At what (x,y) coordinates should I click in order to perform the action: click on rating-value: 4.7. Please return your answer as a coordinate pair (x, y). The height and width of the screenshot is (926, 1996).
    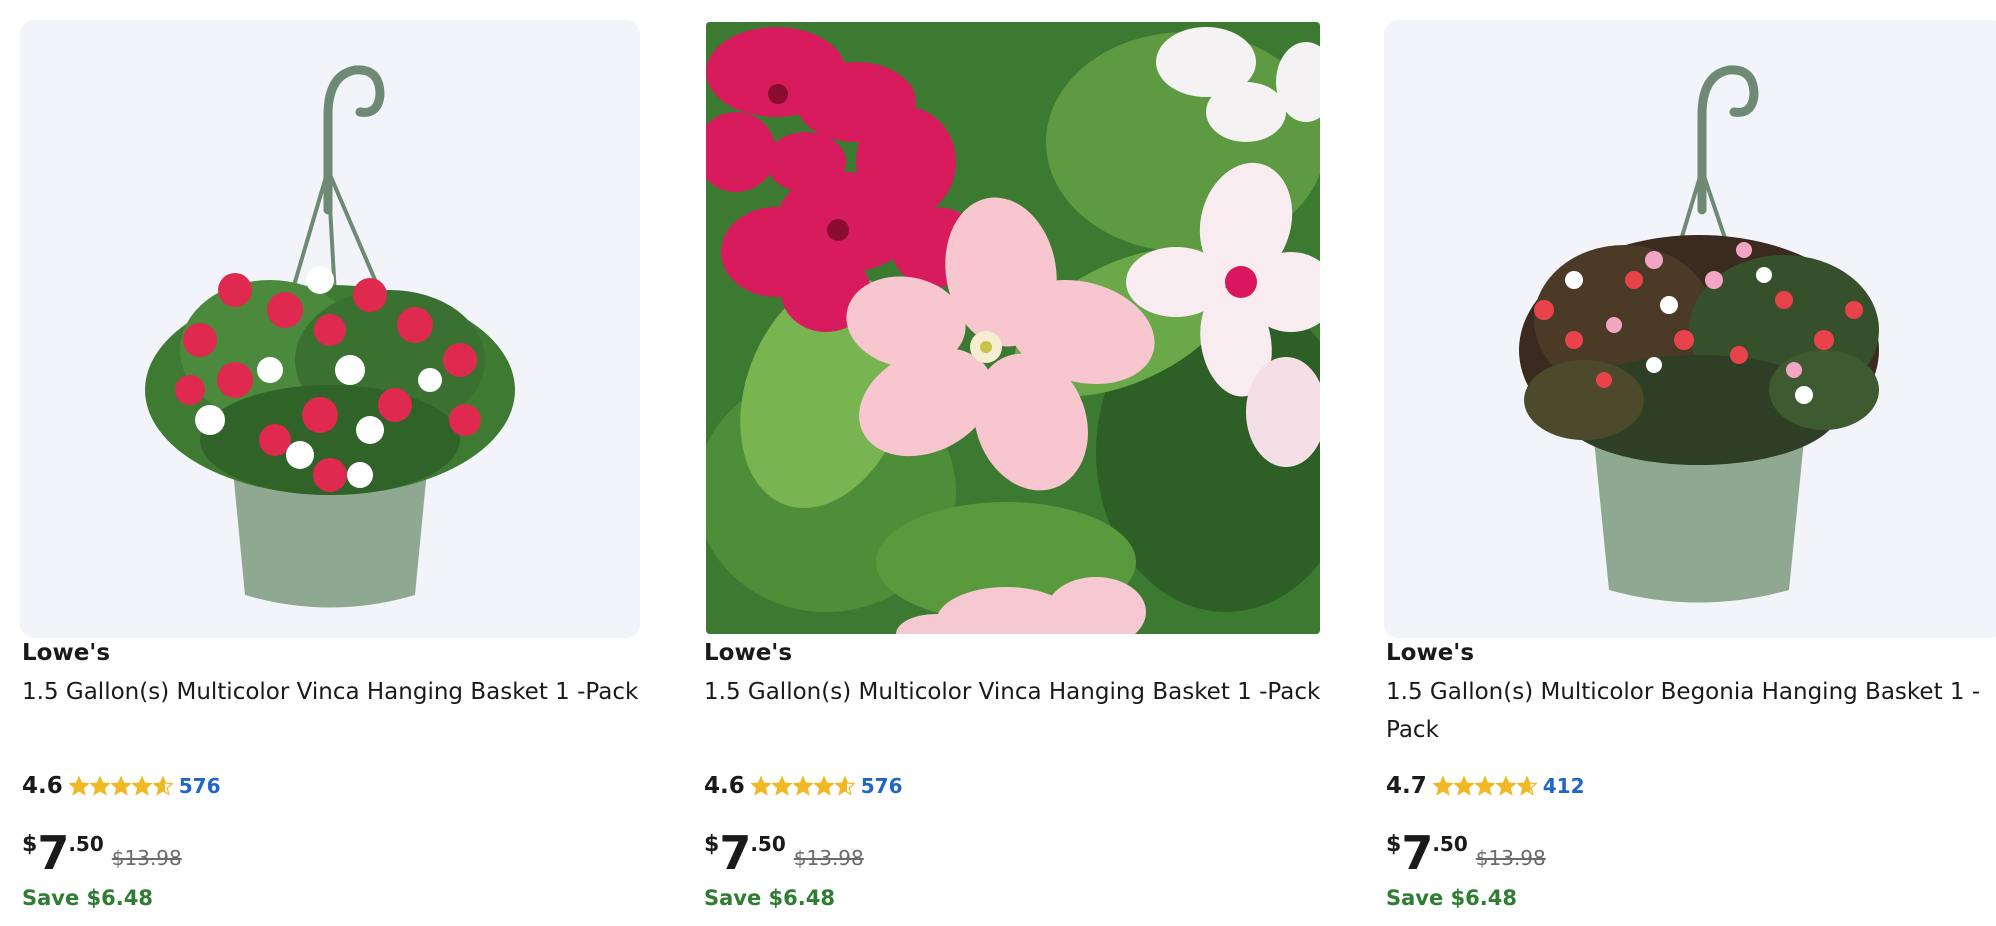
    Looking at the image, I should click on (1406, 786).